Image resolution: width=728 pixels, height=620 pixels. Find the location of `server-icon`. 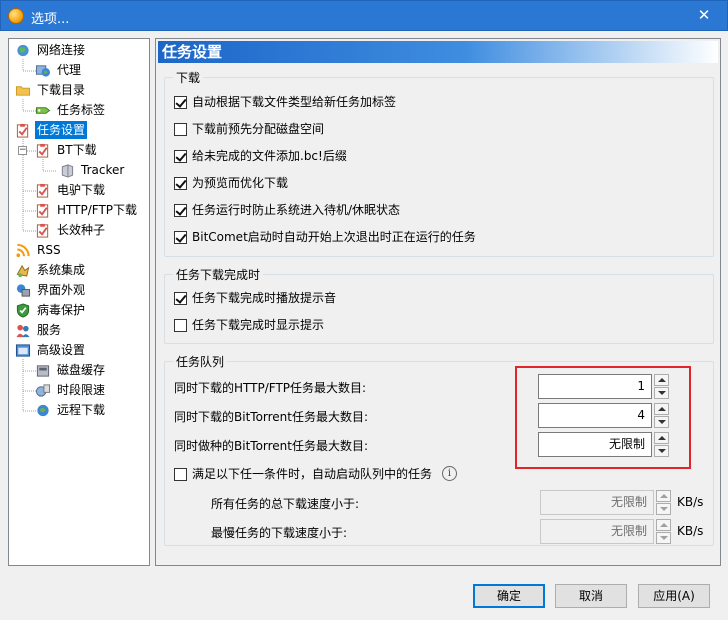

server-icon is located at coordinates (67, 171).